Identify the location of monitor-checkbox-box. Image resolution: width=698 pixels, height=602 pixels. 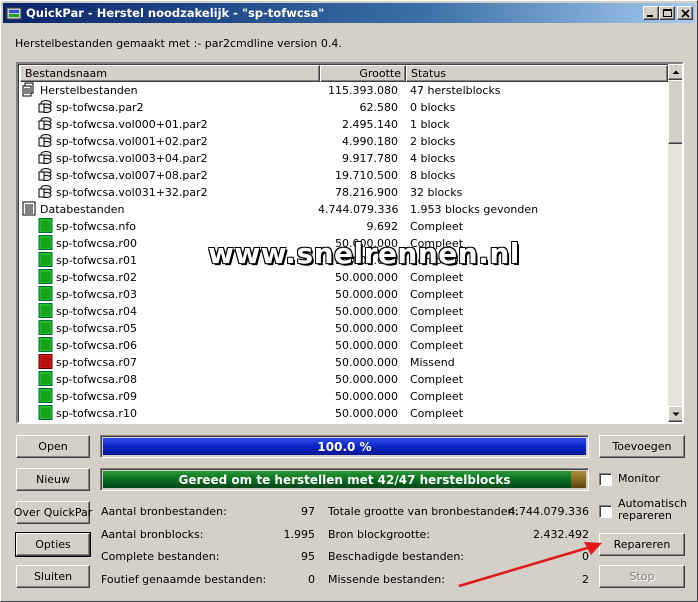
(605, 479).